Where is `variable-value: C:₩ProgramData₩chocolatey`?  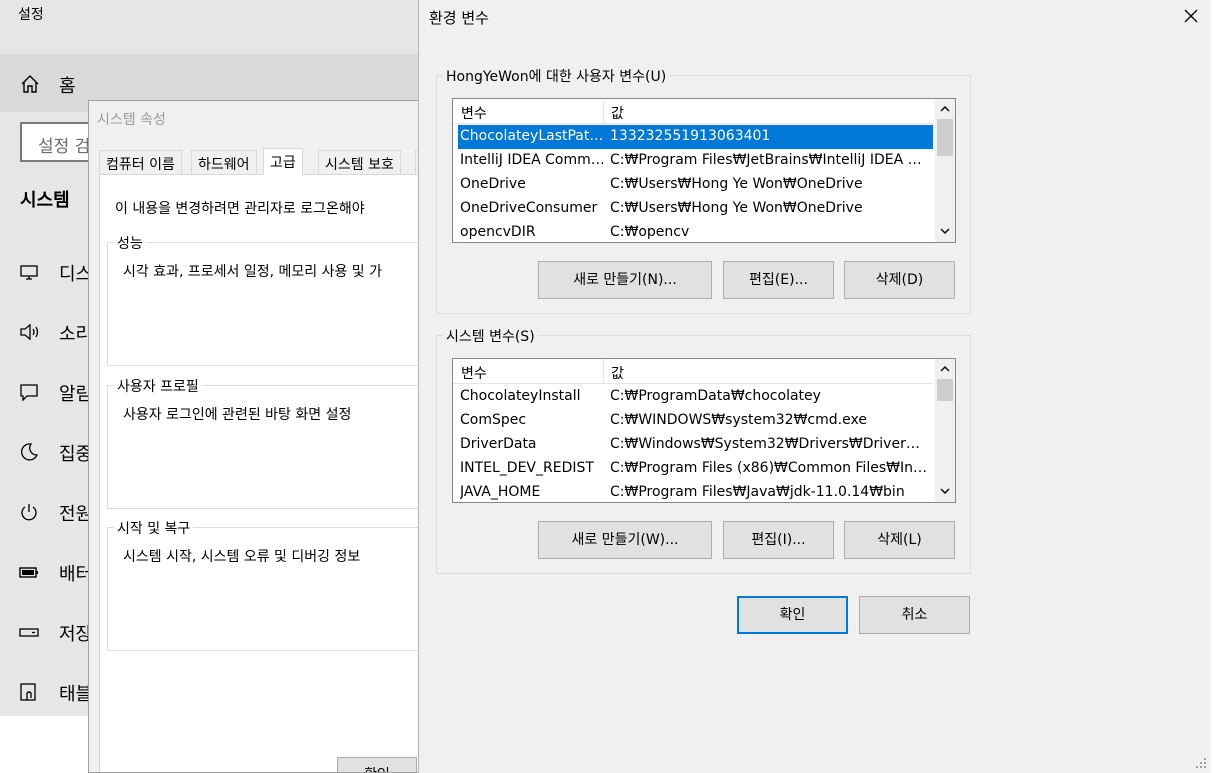 variable-value: C:₩ProgramData₩chocolatey is located at coordinates (715, 396).